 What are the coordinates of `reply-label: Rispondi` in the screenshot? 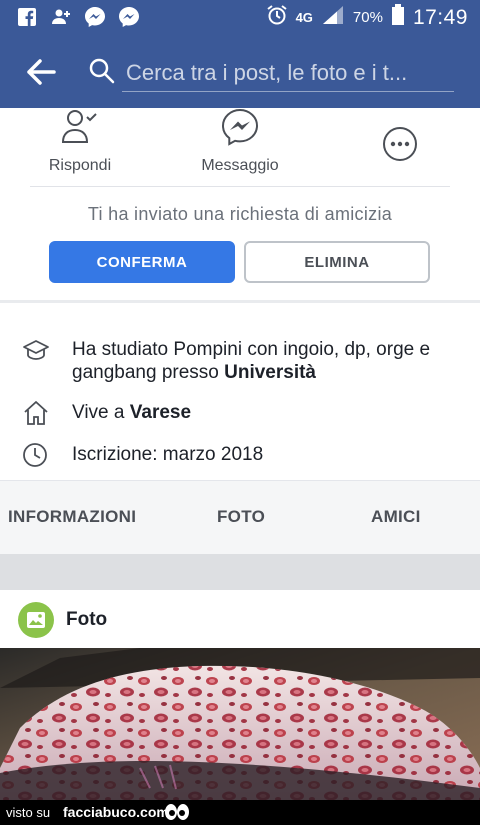 It's located at (80, 165).